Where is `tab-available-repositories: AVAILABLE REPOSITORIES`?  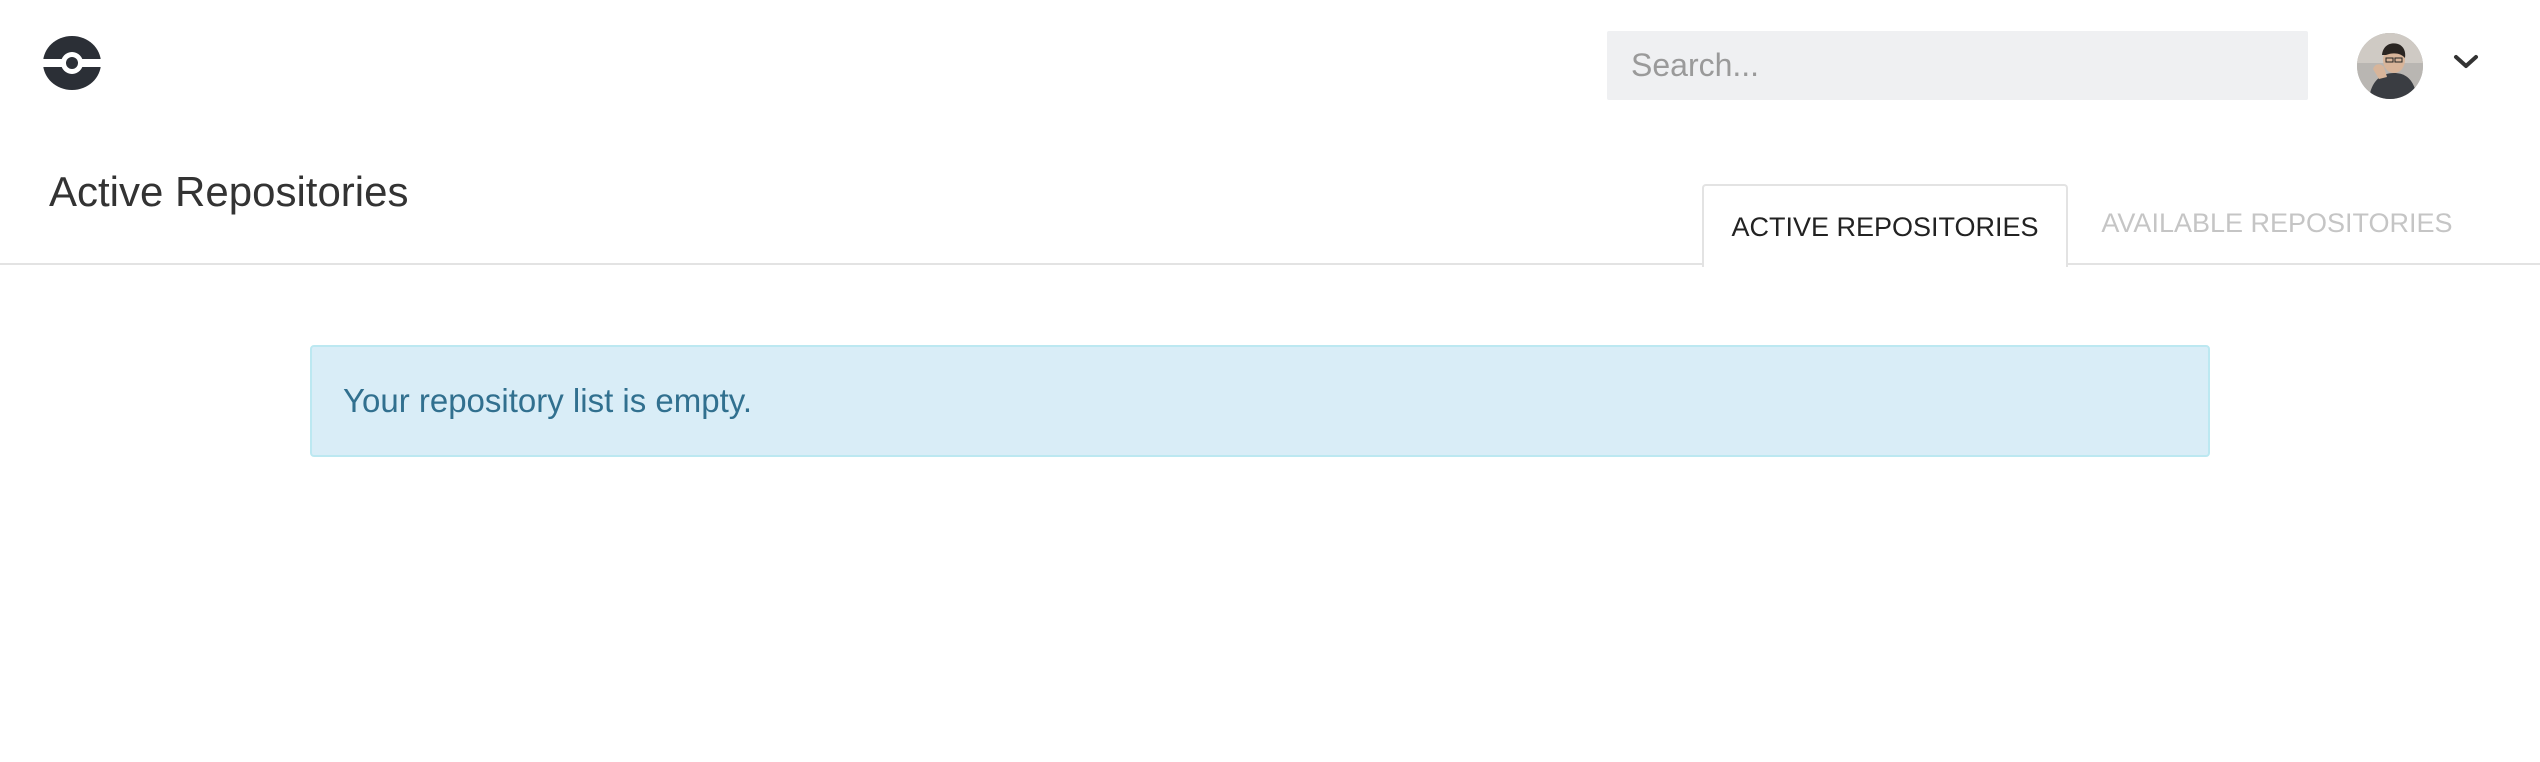
tab-available-repositories: AVAILABLE REPOSITORIES is located at coordinates (2277, 223).